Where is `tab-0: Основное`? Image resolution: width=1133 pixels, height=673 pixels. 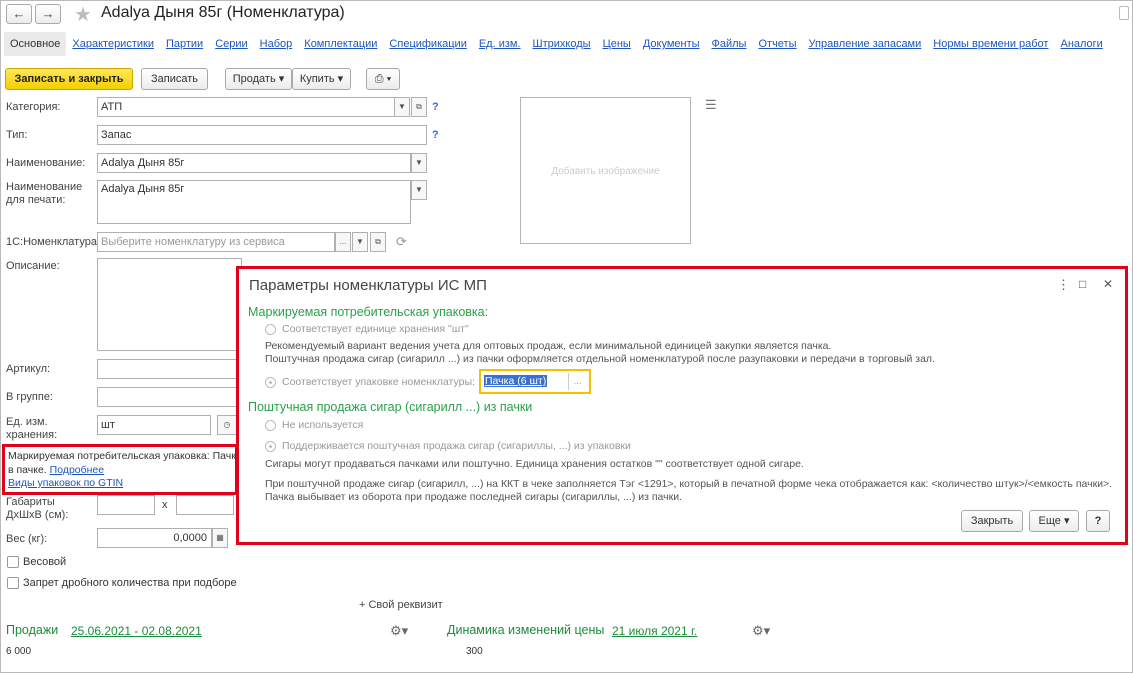 tab-0: Основное is located at coordinates (35, 44).